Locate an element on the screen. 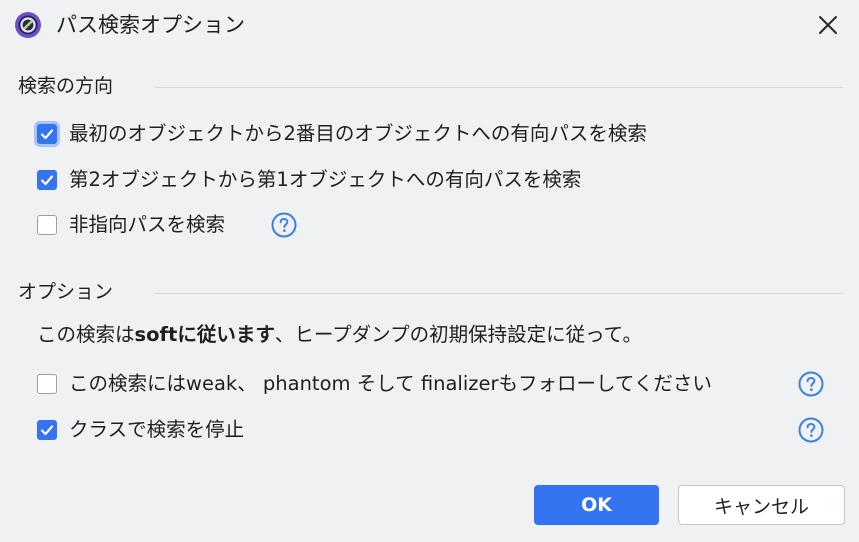 The width and height of the screenshot is (859, 542). option-first-to-second: 最初のオブジェクトから2番目のオブジェクトへの有向パスを検索 is located at coordinates (342, 134).